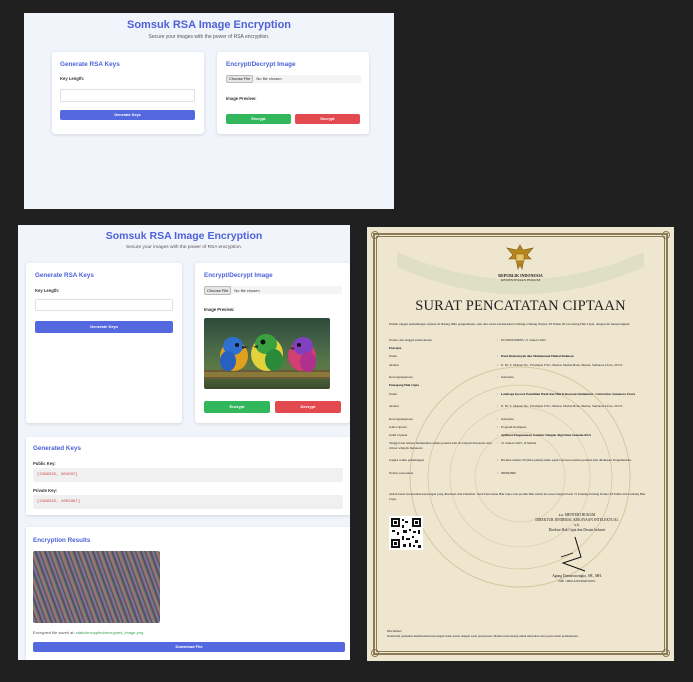 The image size is (693, 682). I want to click on certificate-row-label: Jangka waktu pelindungan, so click(407, 460).